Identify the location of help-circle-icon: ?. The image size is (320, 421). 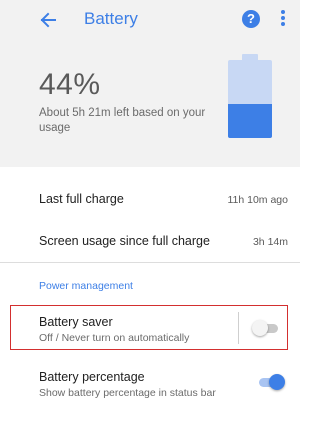
(251, 18).